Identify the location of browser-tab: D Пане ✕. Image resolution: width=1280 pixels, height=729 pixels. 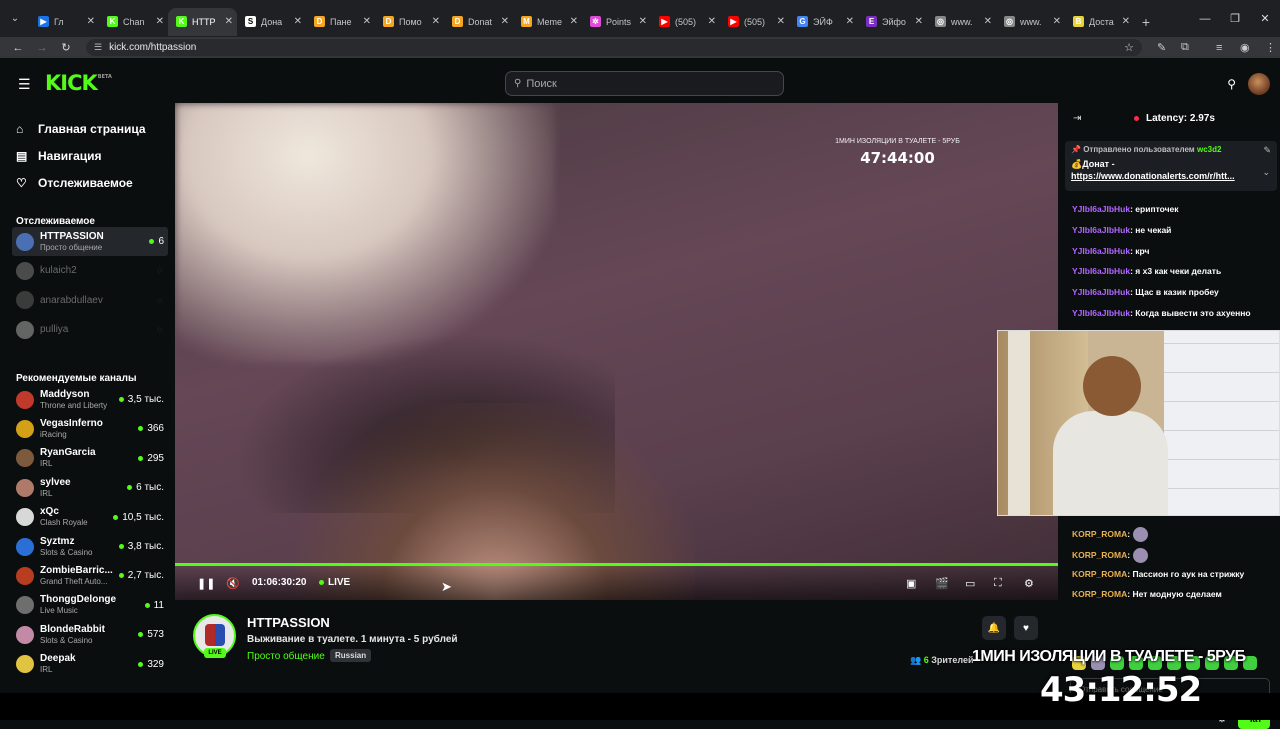
(340, 22).